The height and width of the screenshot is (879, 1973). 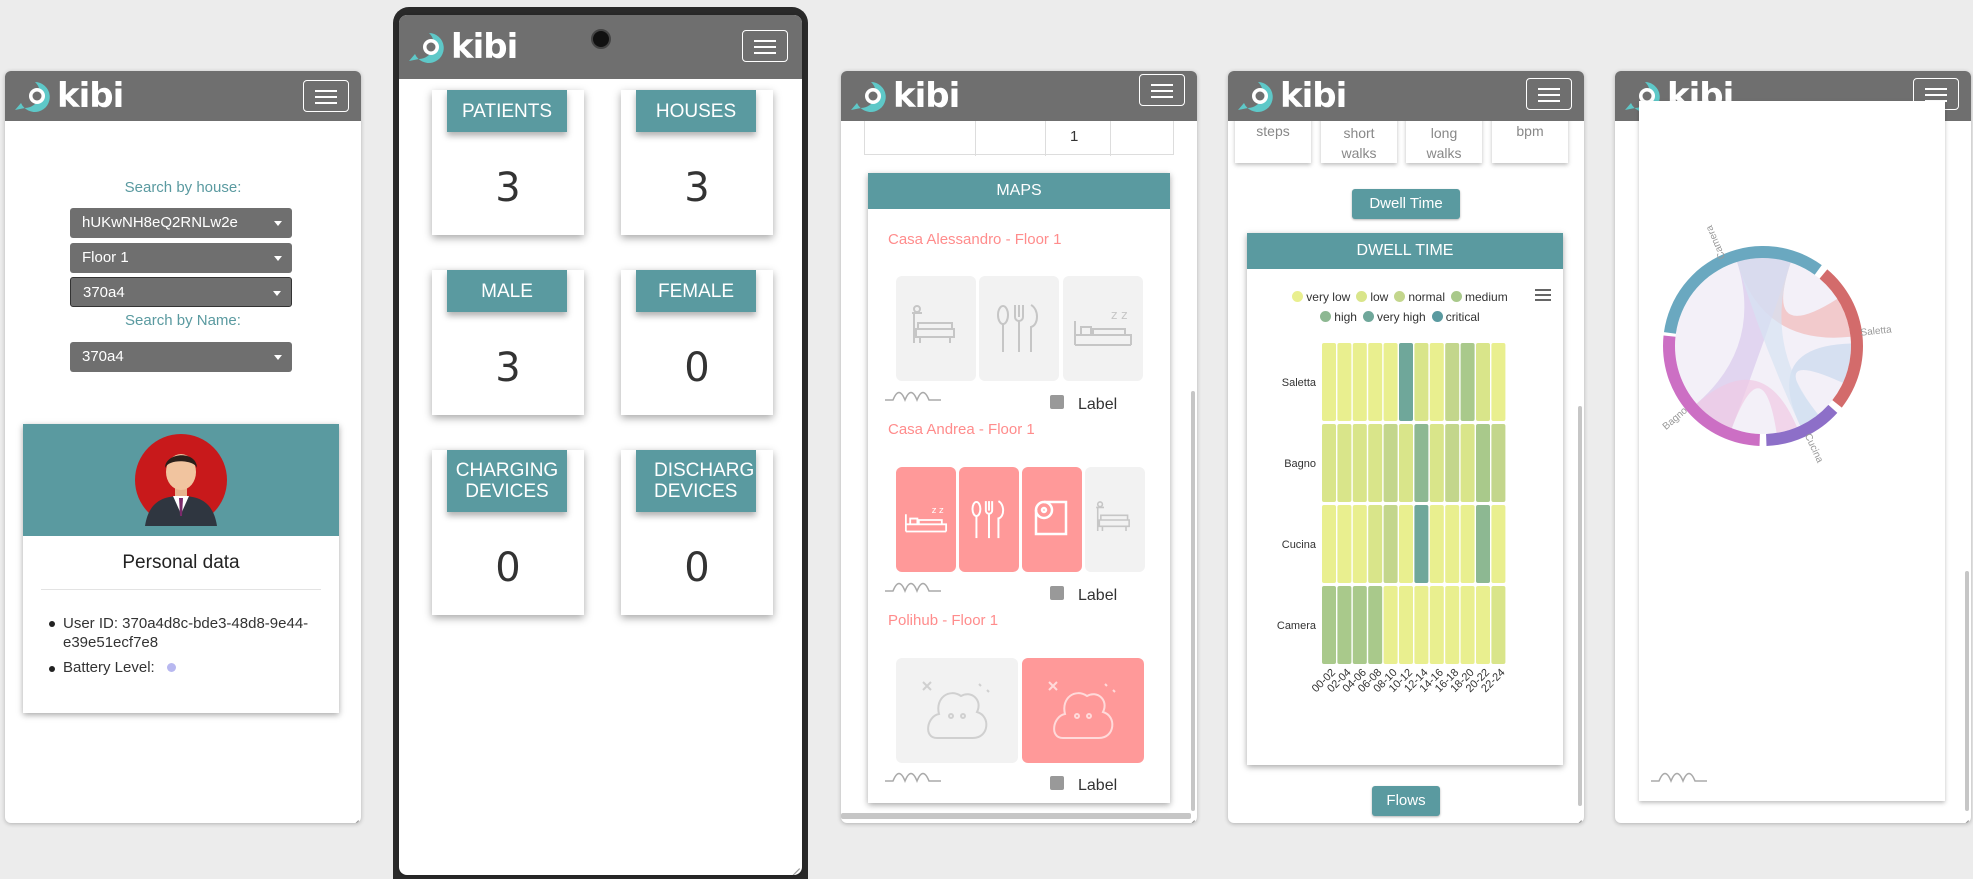 I want to click on dwell-time-button: Dwell Time, so click(x=1406, y=204).